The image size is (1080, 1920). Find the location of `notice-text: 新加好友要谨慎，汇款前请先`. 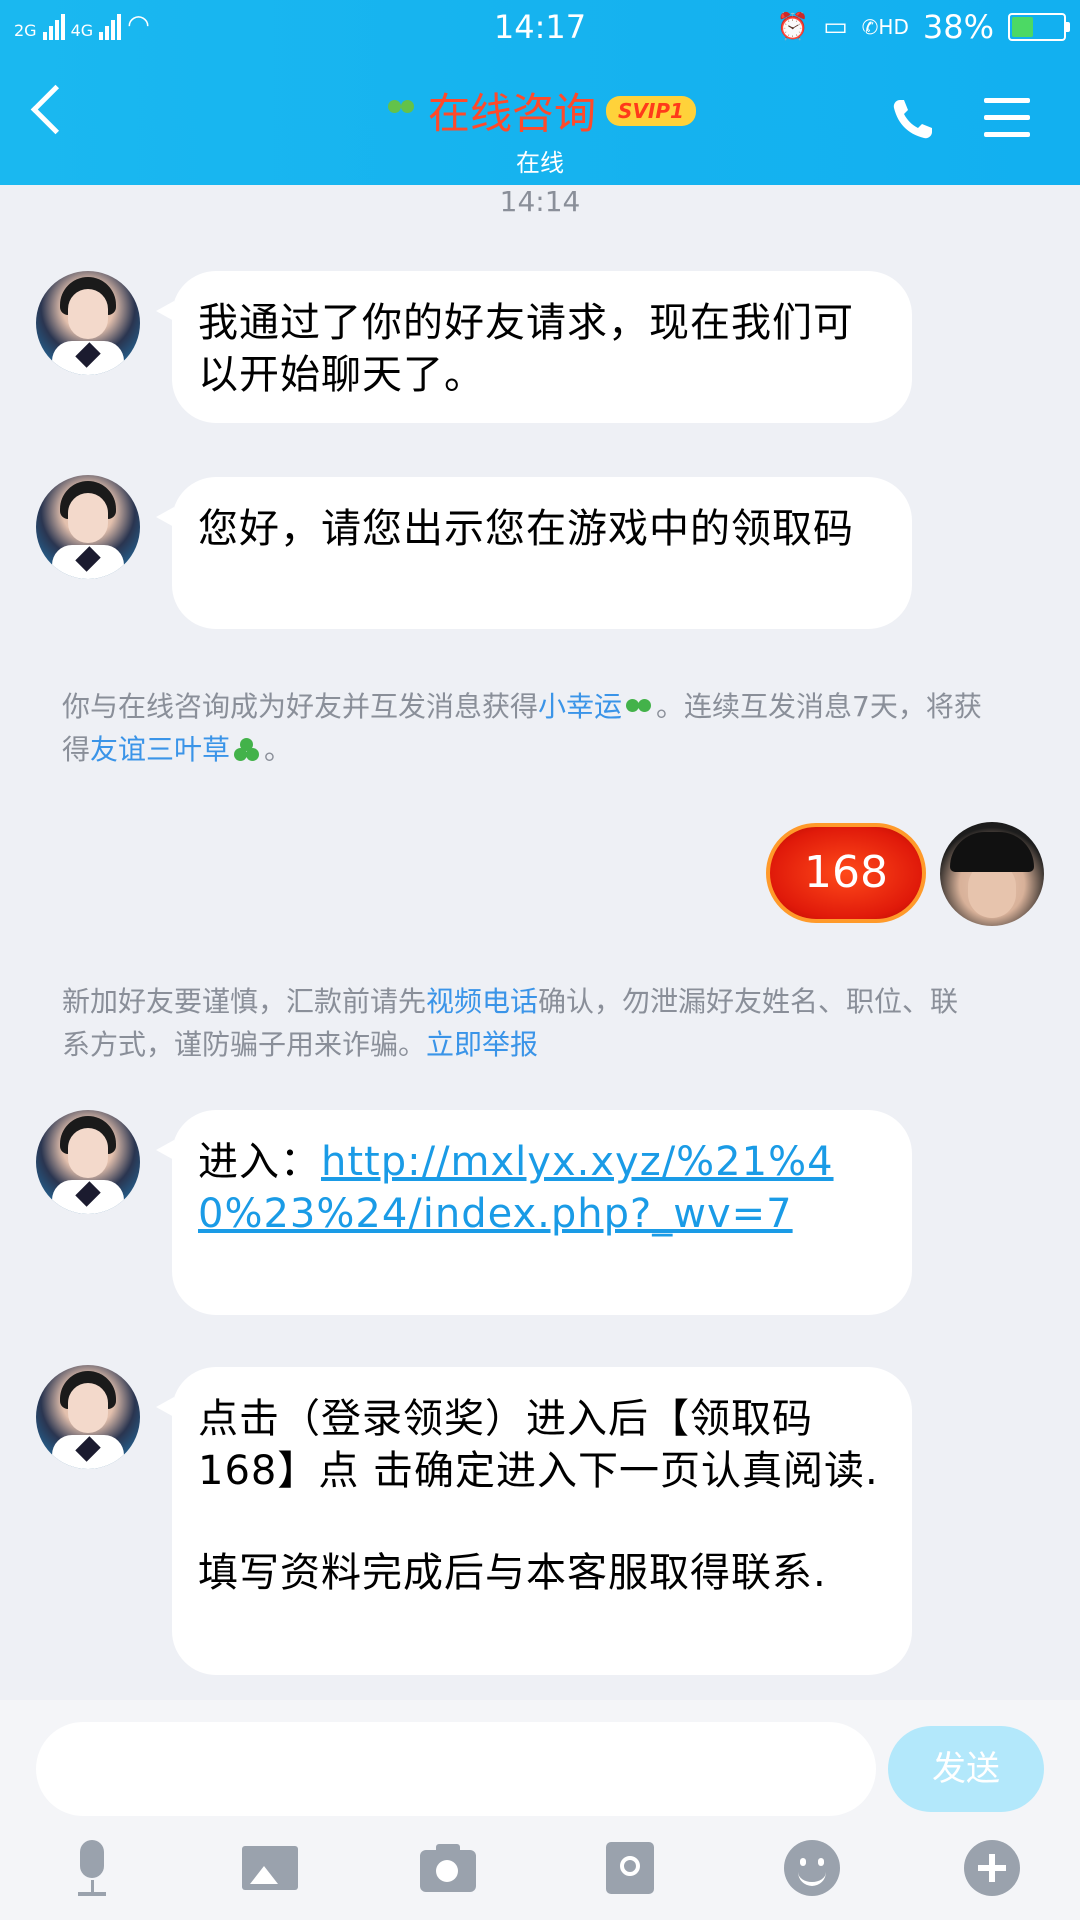

notice-text: 新加好友要谨慎，汇款前请先 is located at coordinates (244, 1001).